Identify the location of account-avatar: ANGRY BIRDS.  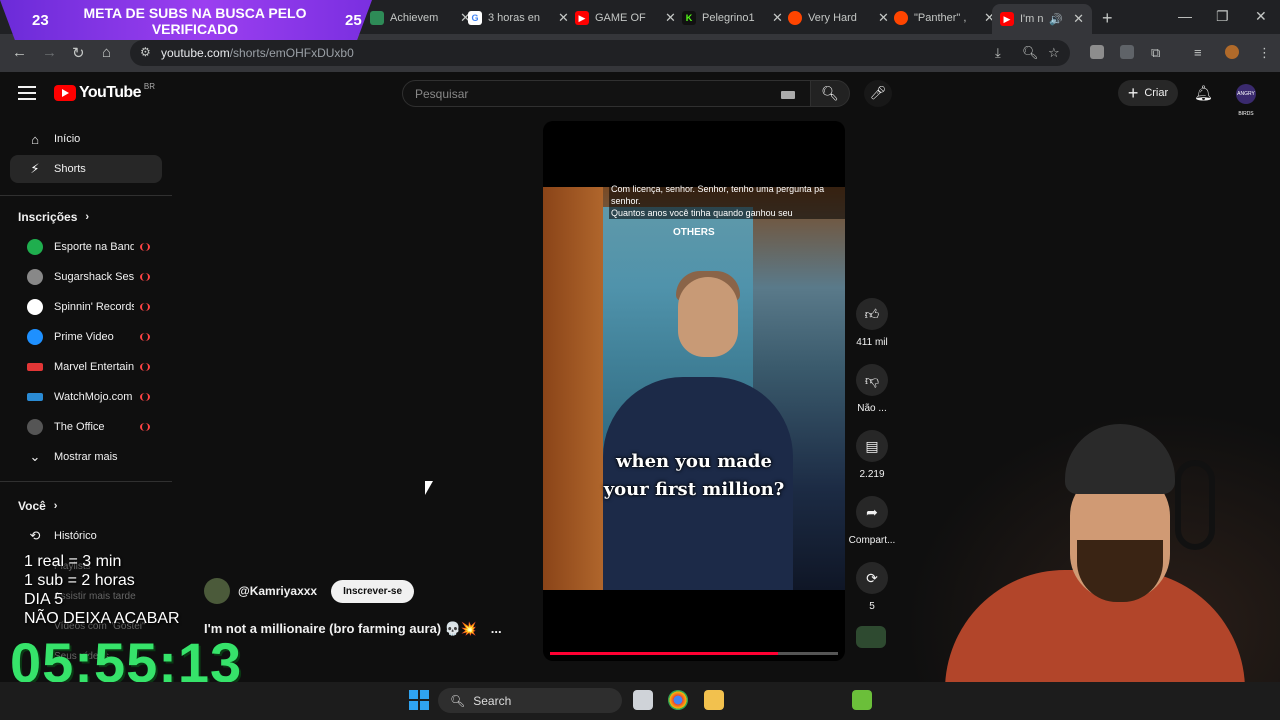
(1246, 100).